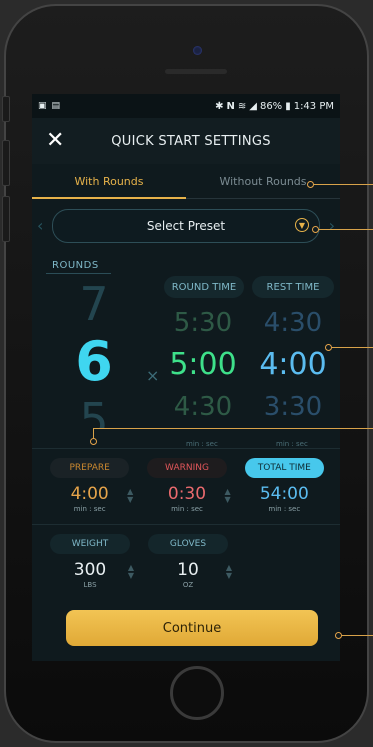  What do you see at coordinates (6, 163) in the screenshot?
I see `volume-up-button` at bounding box center [6, 163].